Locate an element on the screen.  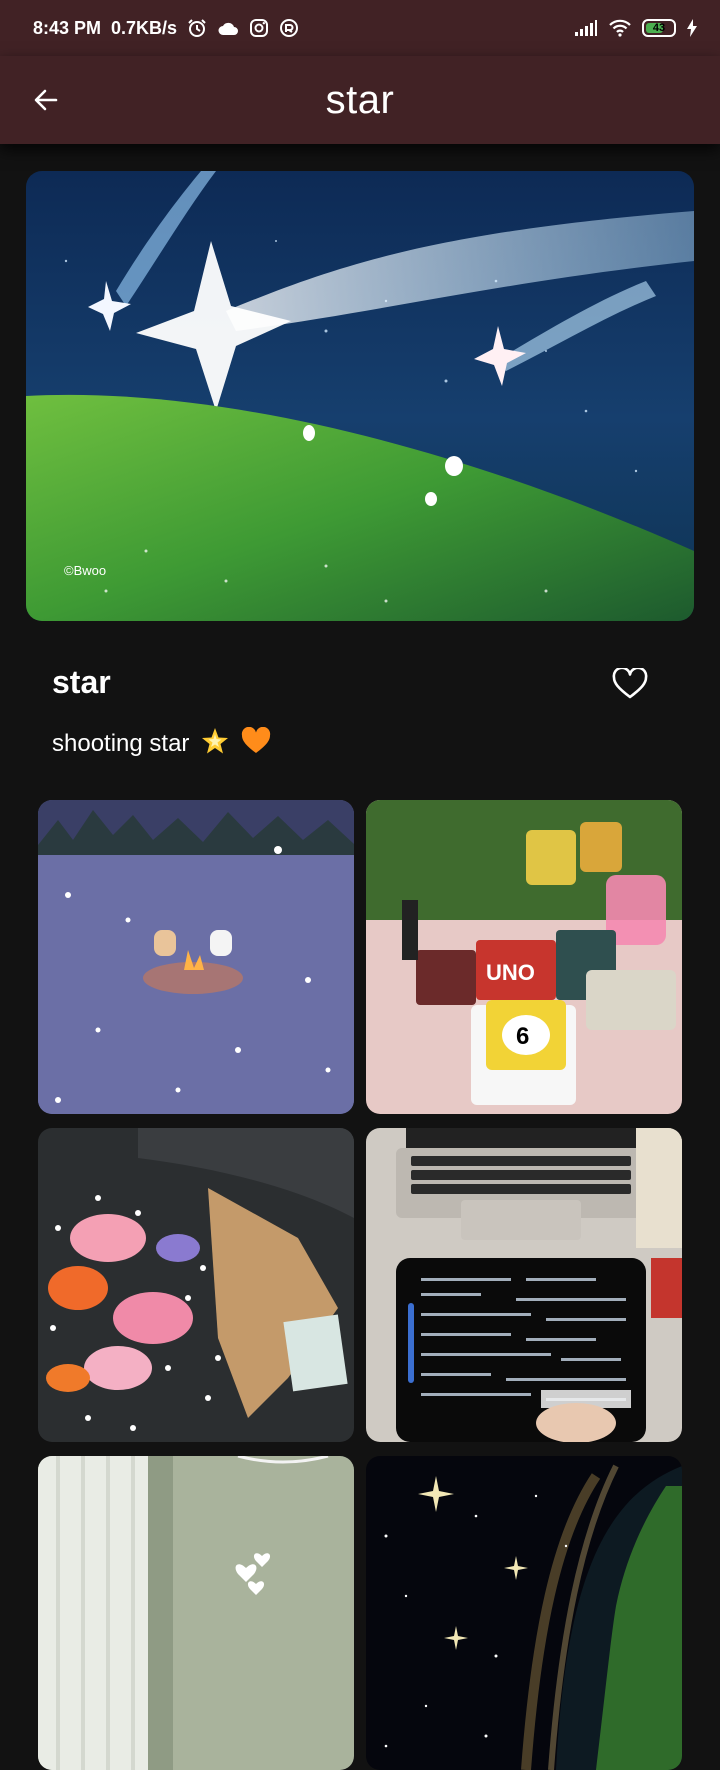
hero-watermark: ©Bwoo is located at coordinates (85, 570).